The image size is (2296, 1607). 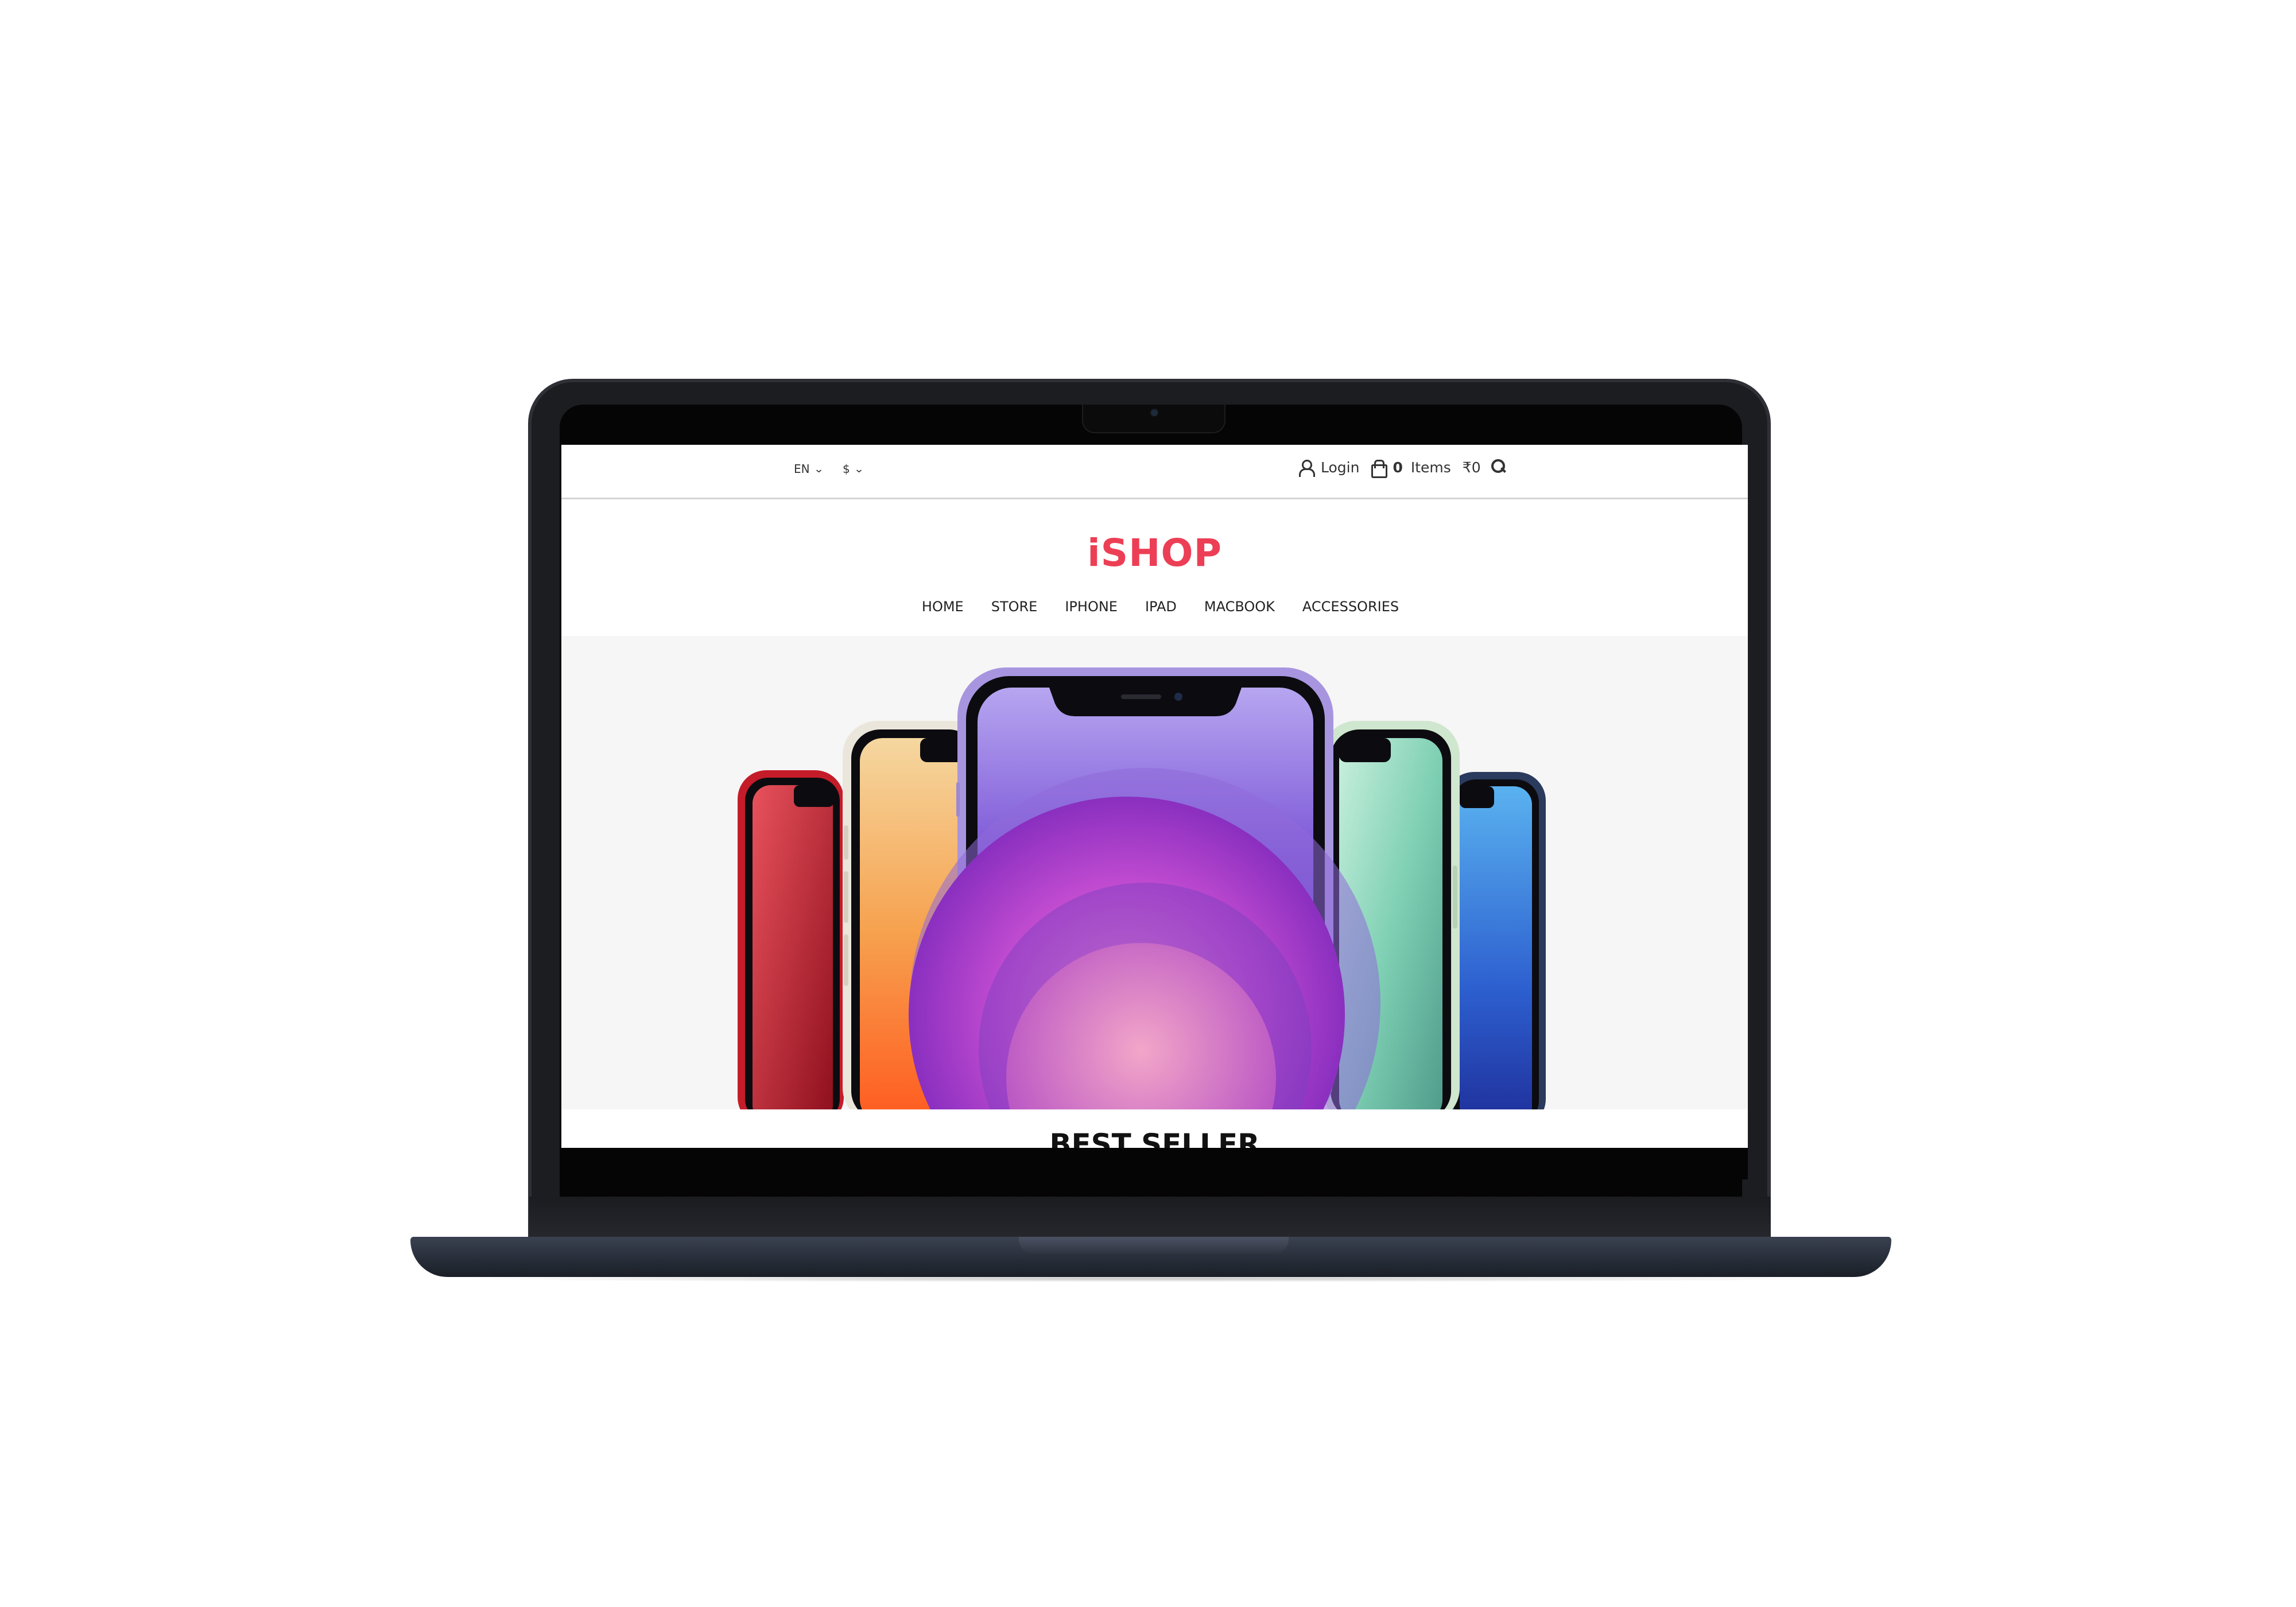 I want to click on cart-label: Items, so click(x=1431, y=467).